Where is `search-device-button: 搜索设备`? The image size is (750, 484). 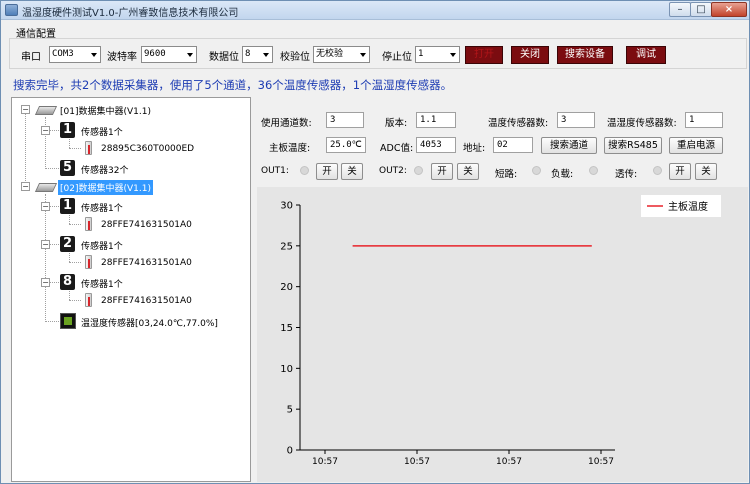
search-device-button: 搜索设备 is located at coordinates (585, 55).